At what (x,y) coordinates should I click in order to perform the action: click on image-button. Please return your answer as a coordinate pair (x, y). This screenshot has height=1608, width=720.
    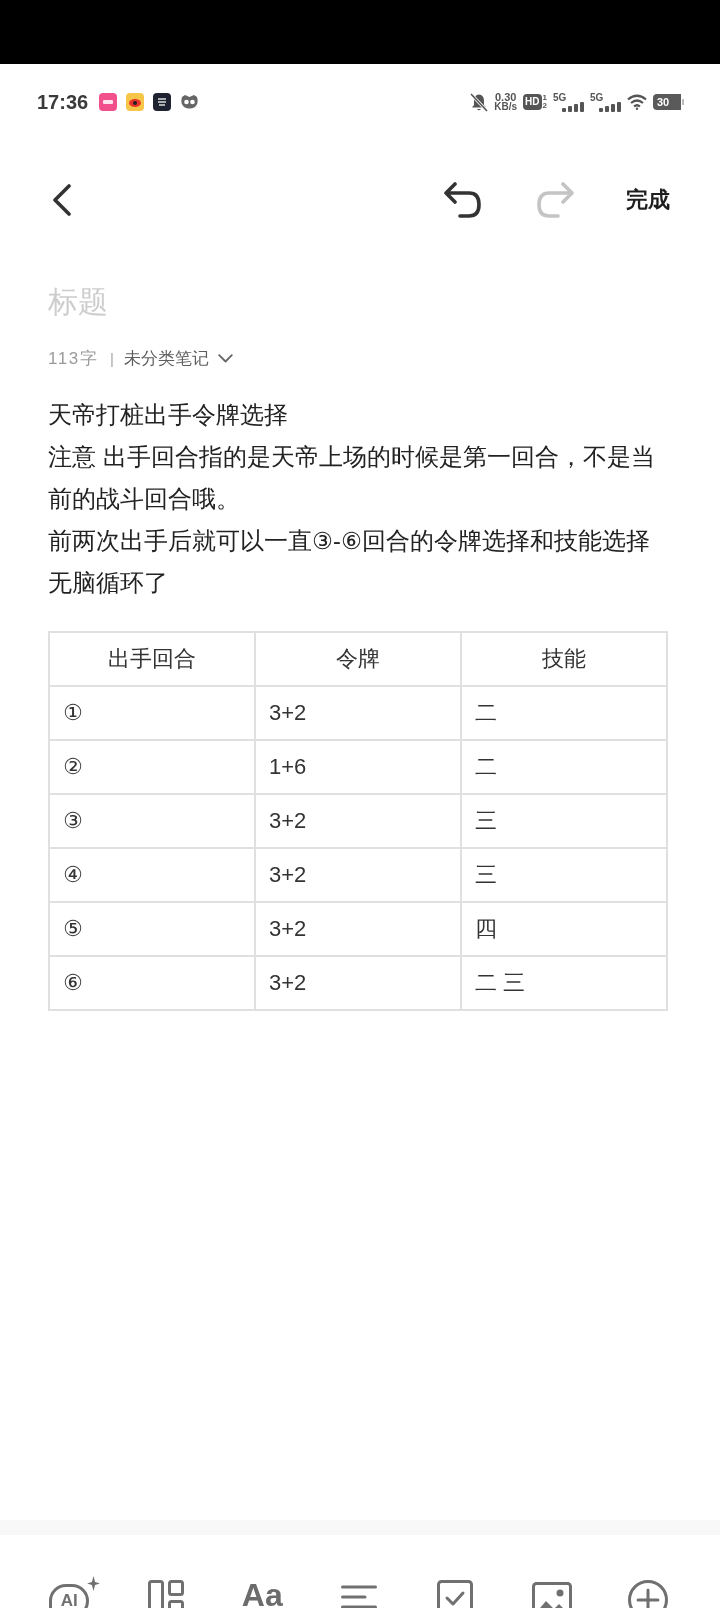
    Looking at the image, I should click on (551, 1594).